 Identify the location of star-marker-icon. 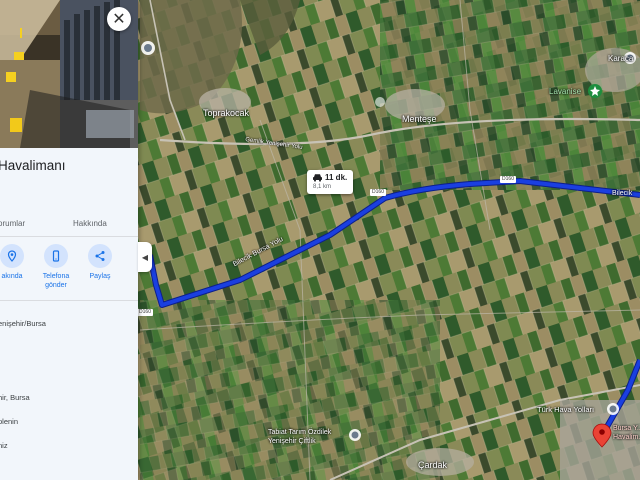
(595, 91).